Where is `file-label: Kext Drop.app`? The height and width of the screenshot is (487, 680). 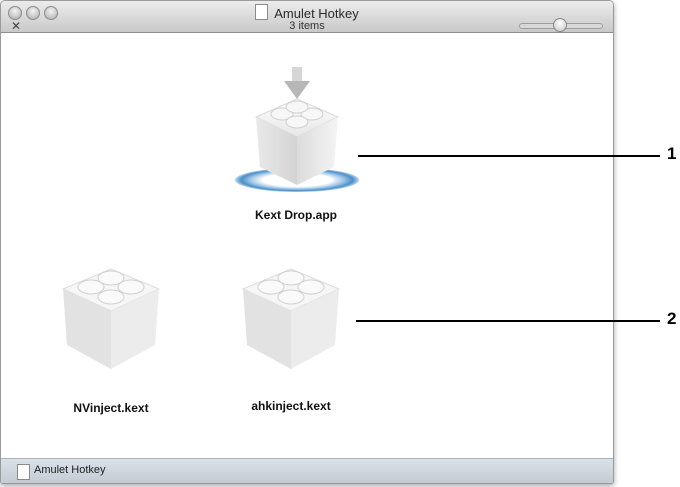
file-label: Kext Drop.app is located at coordinates (296, 215).